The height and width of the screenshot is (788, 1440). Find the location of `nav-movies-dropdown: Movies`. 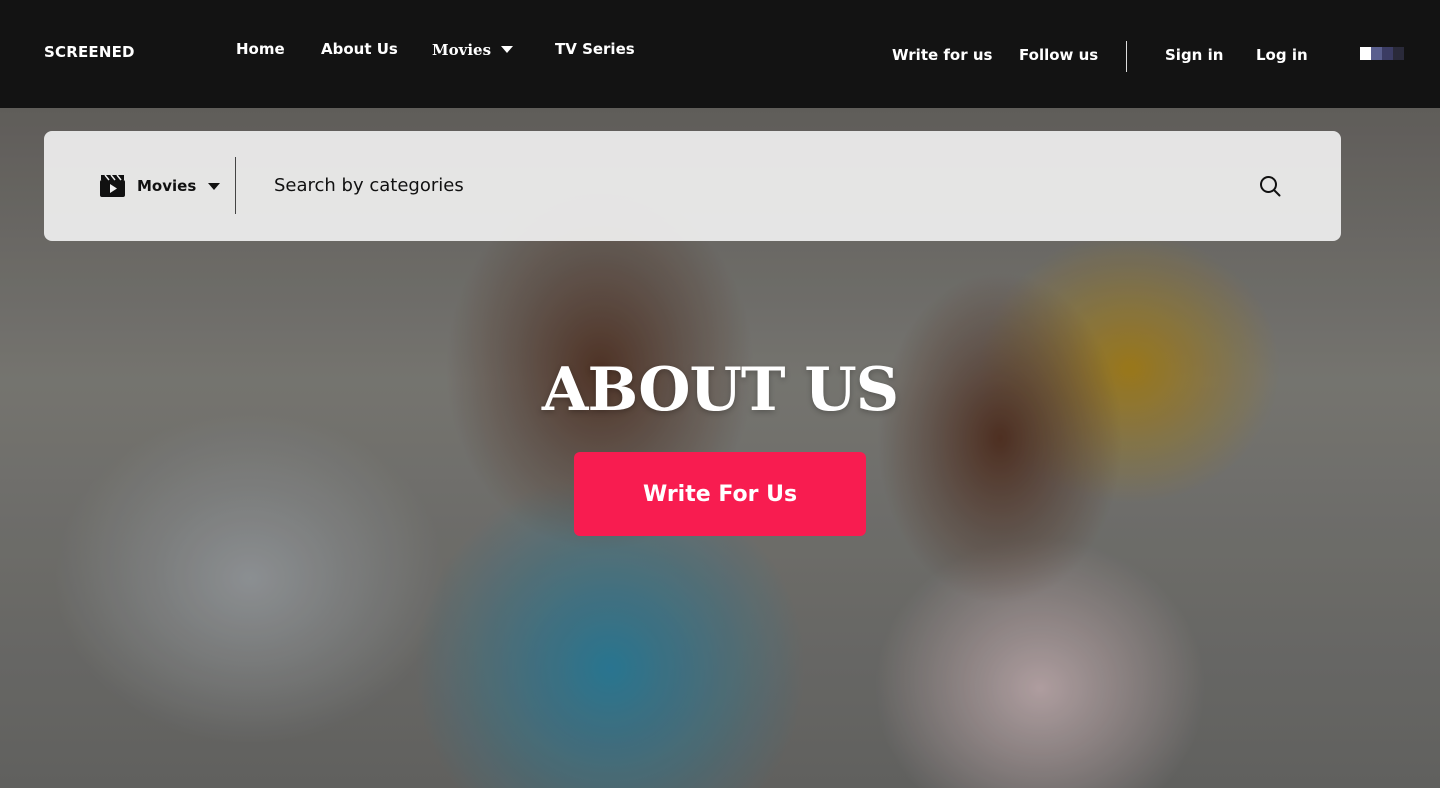

nav-movies-dropdown: Movies is located at coordinates (473, 50).